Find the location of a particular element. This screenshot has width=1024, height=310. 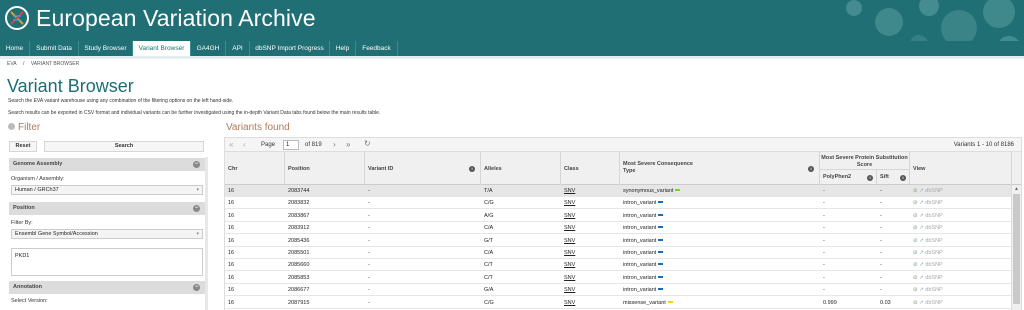

col-consequence: Most Severe Consequence Type i is located at coordinates (720, 168).